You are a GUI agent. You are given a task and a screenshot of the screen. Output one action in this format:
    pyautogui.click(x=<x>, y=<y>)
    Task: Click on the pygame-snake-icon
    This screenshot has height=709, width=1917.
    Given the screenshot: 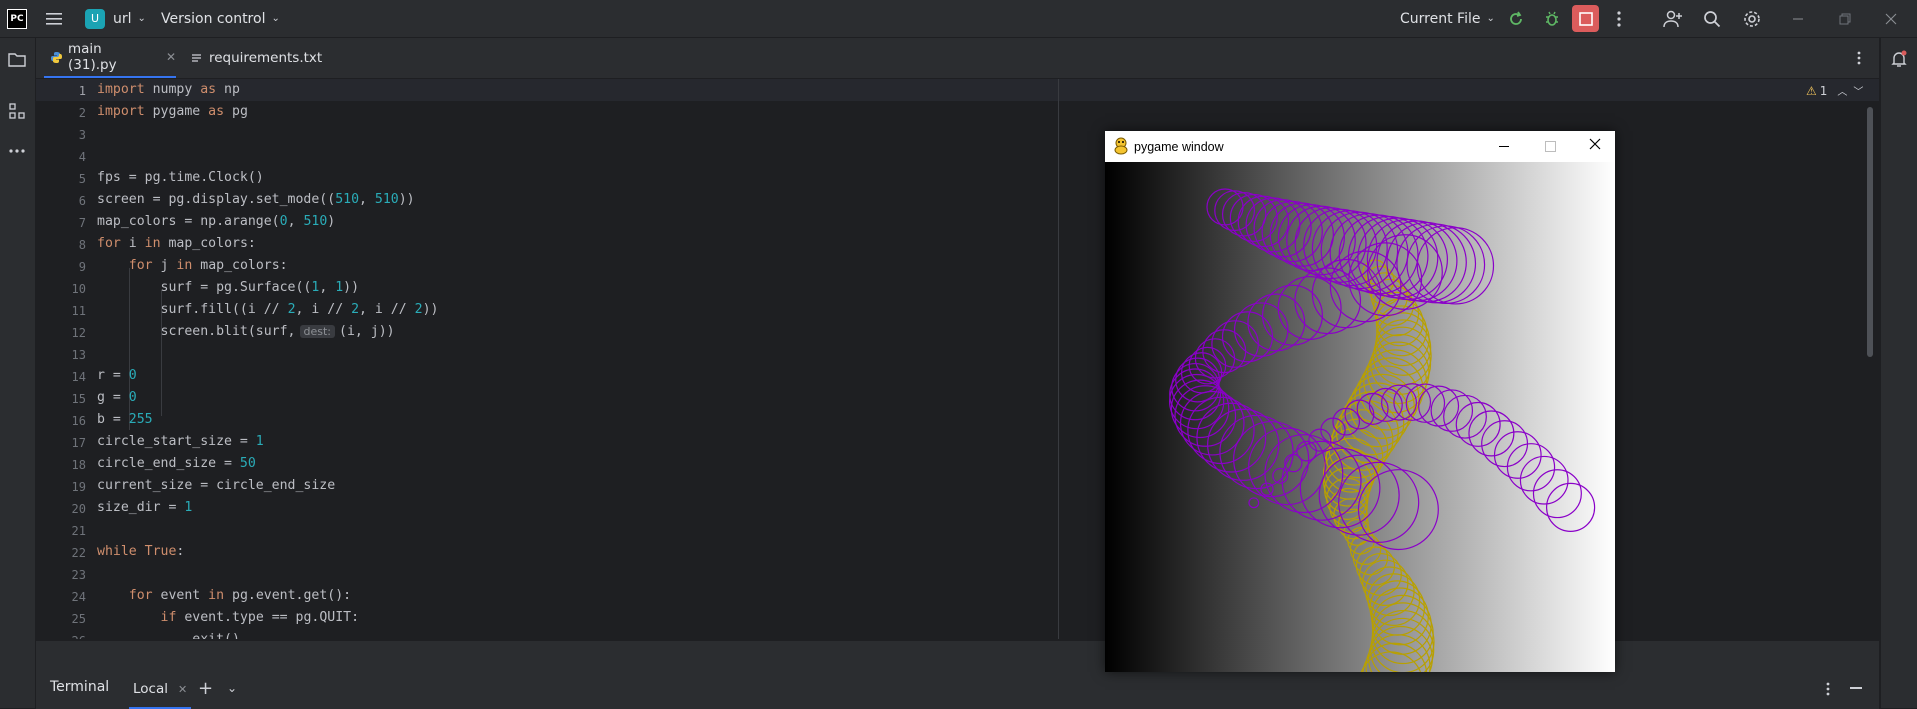 What is the action you would take?
    pyautogui.click(x=1121, y=146)
    